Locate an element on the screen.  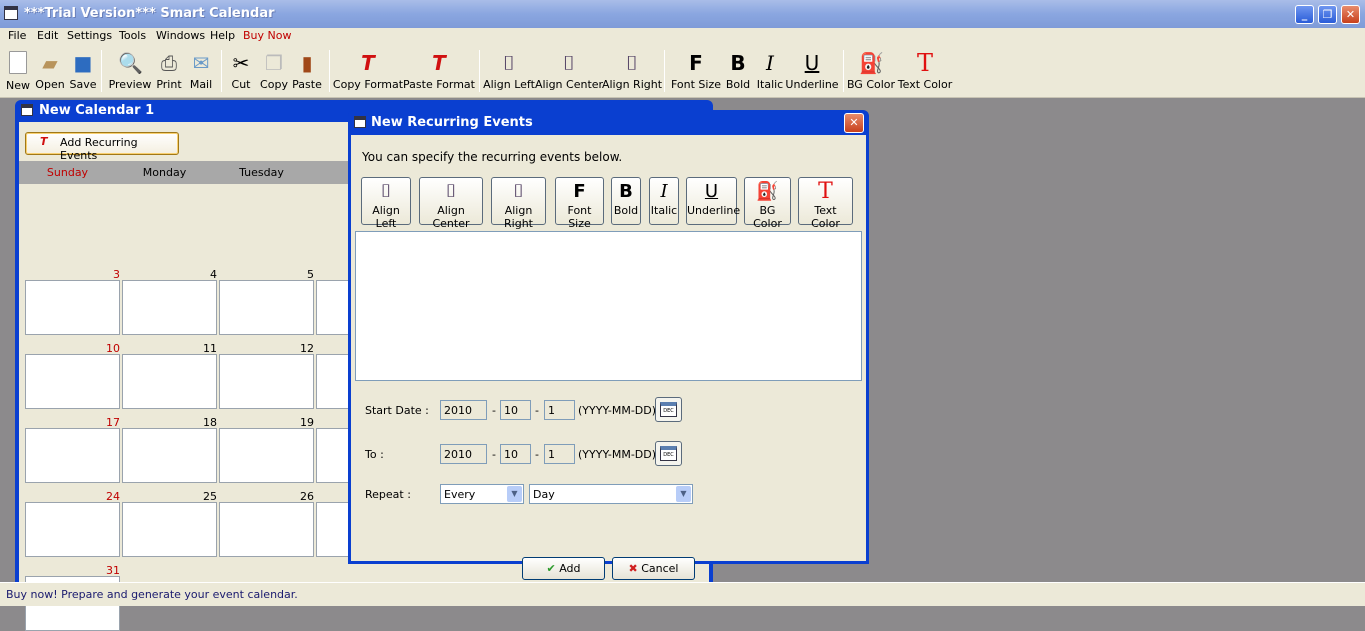
toolbar-font-size: F Font Size is located at coordinates (696, 71).